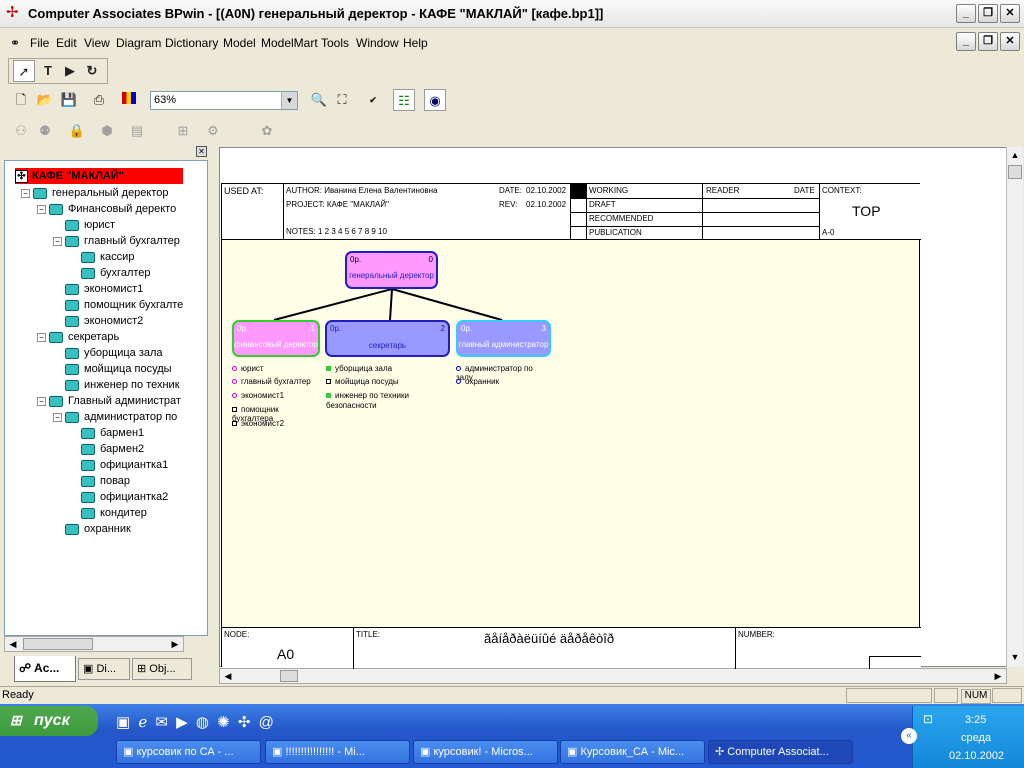 This screenshot has height=768, width=1024. Describe the element at coordinates (1010, 13) in the screenshot. I see `close-button: ✕` at that location.